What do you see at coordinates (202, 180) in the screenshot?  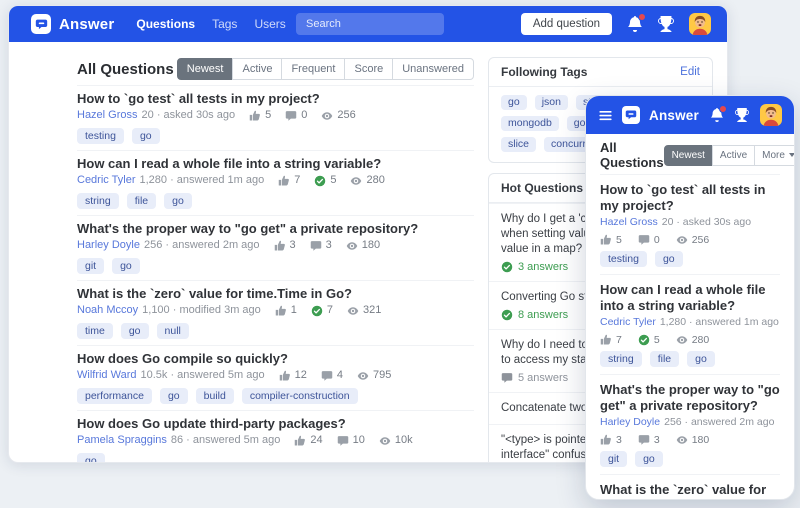 I see `question-meta: 1,280 · answered 1m ago` at bounding box center [202, 180].